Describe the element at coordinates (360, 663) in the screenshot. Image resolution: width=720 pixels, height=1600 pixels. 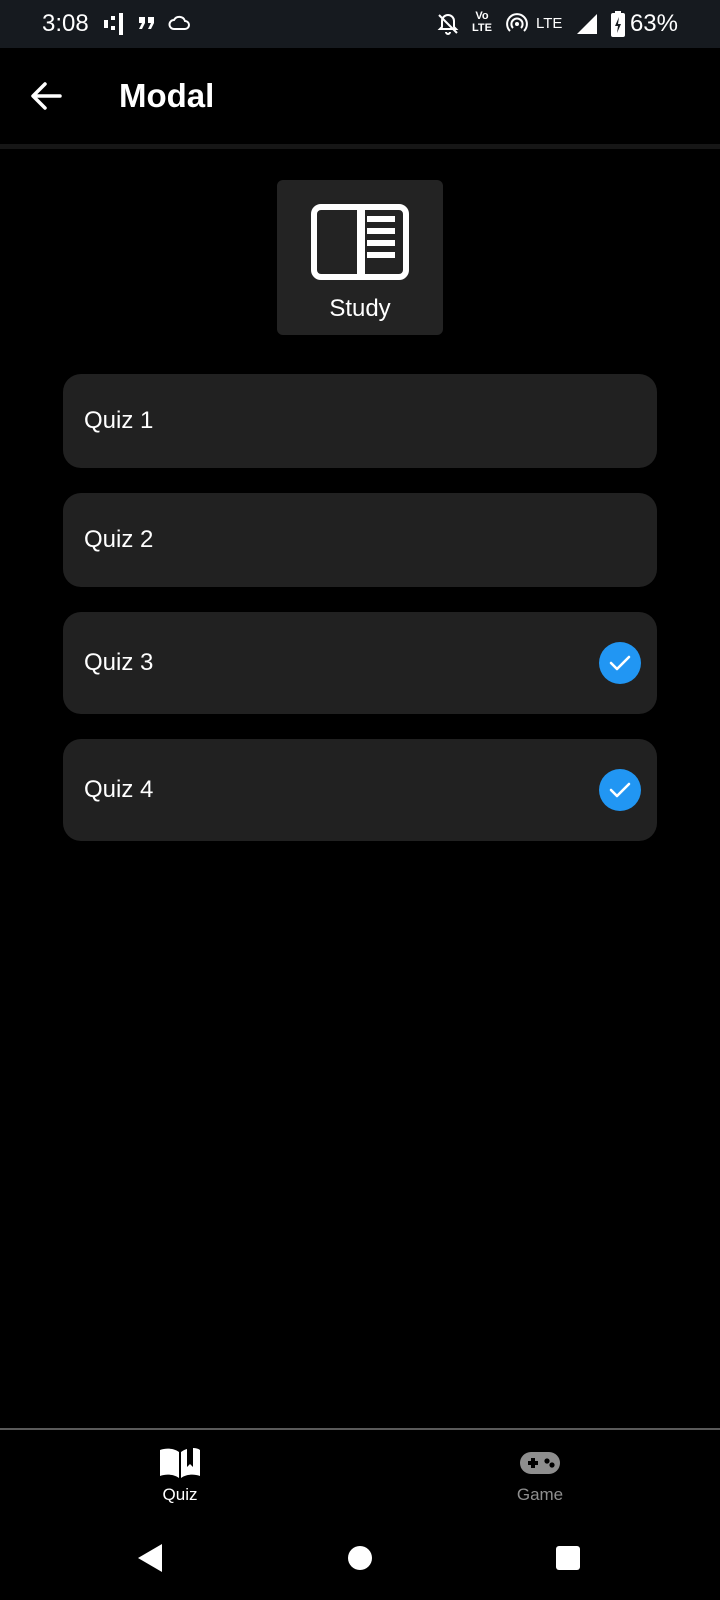
I see `quiz-item-3: Quiz 3` at that location.